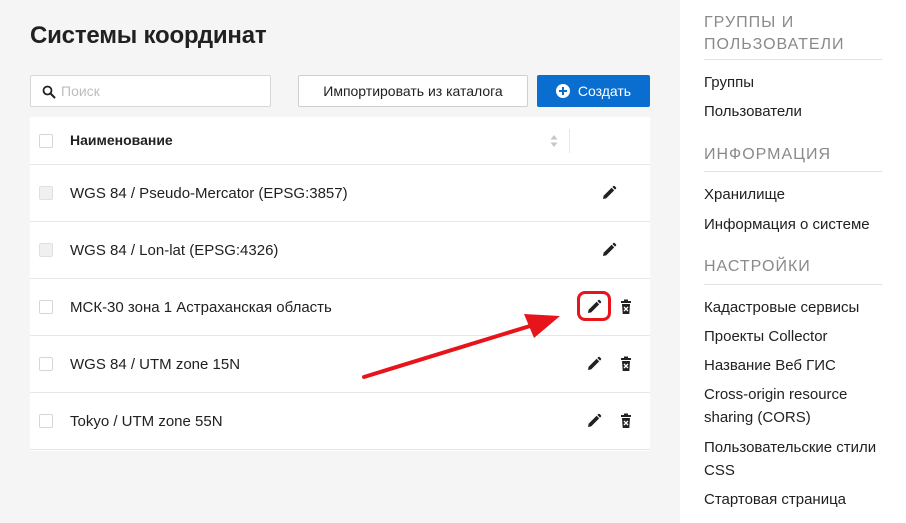  Describe the element at coordinates (799, 82) in the screenshot. I see `sidebar-item-groups: Группы` at that location.